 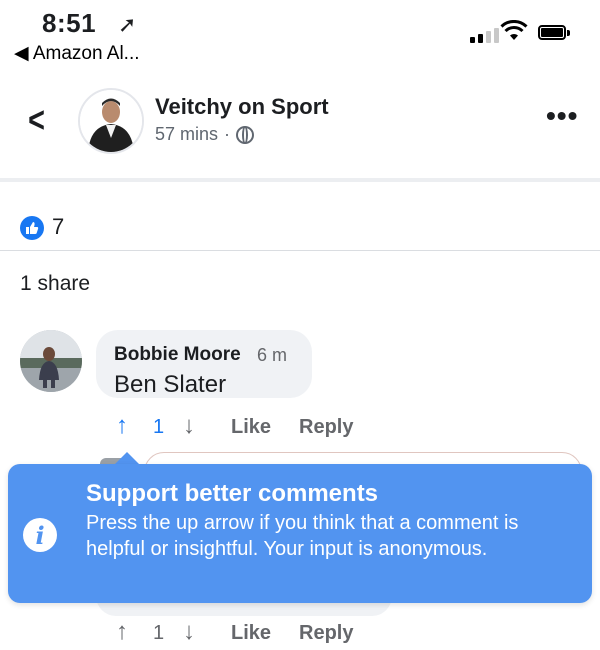 What do you see at coordinates (170, 384) in the screenshot?
I see `comment-text: Ben Slater` at bounding box center [170, 384].